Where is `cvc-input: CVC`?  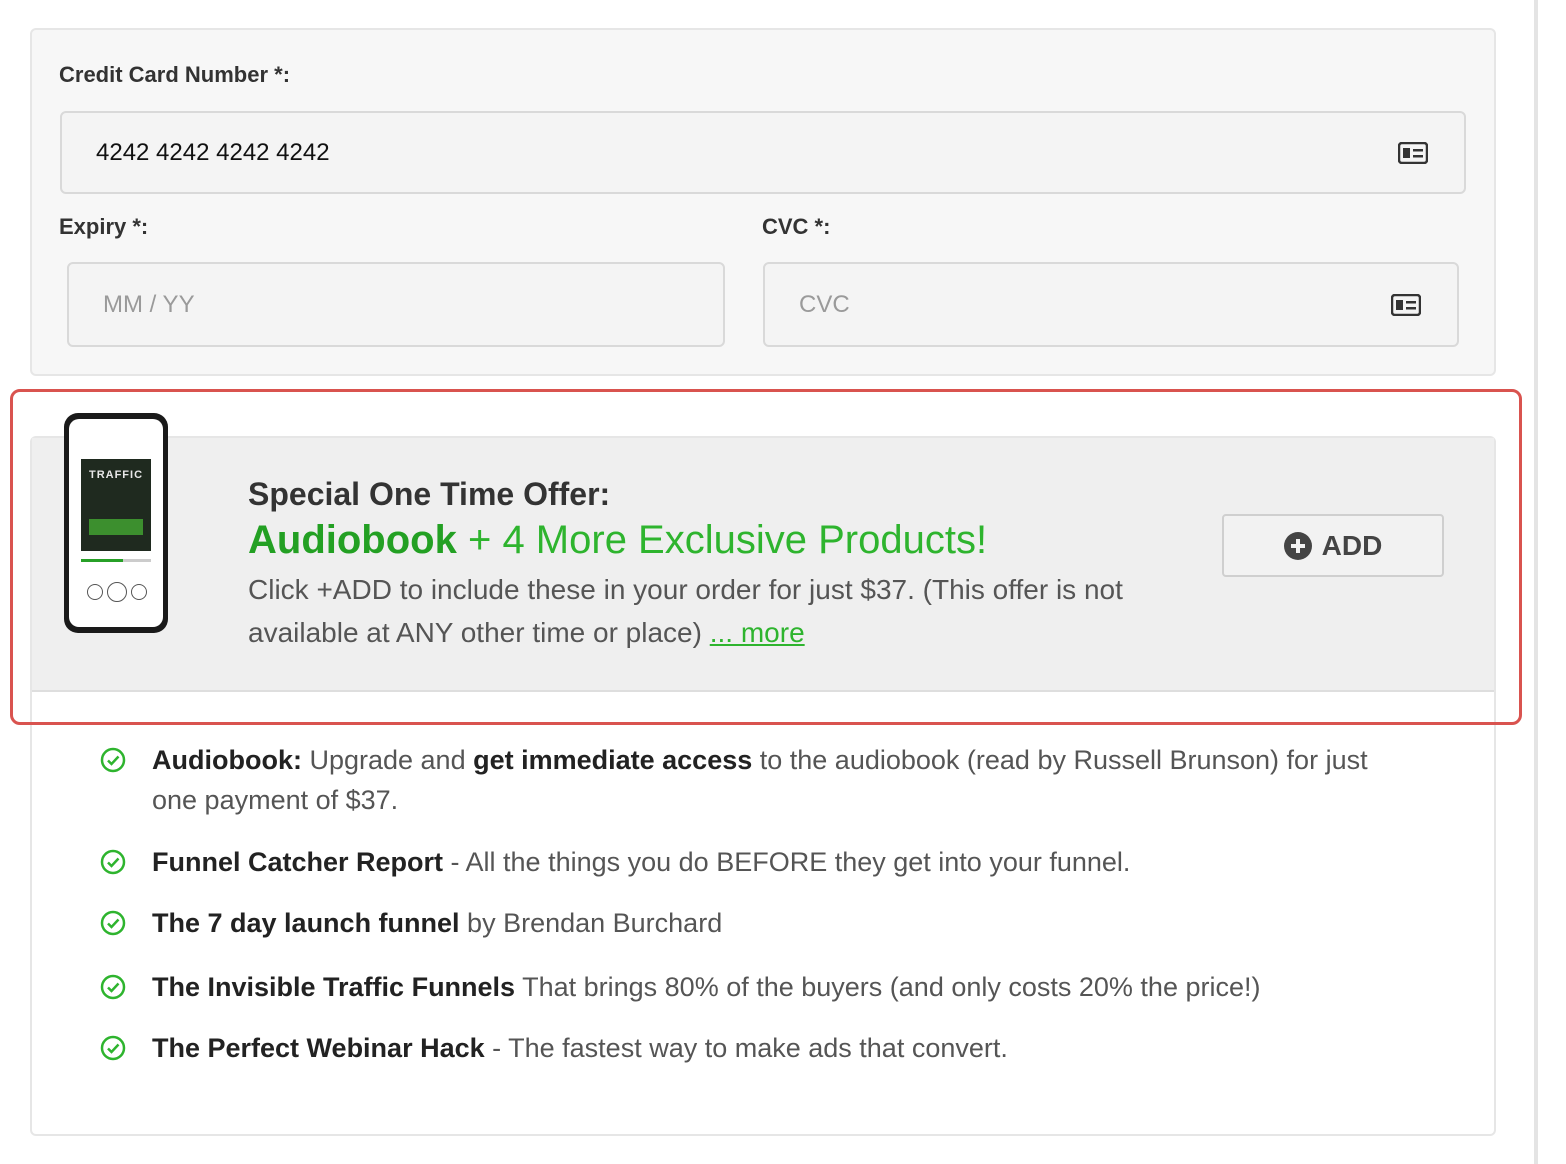
cvc-input: CVC is located at coordinates (1111, 304).